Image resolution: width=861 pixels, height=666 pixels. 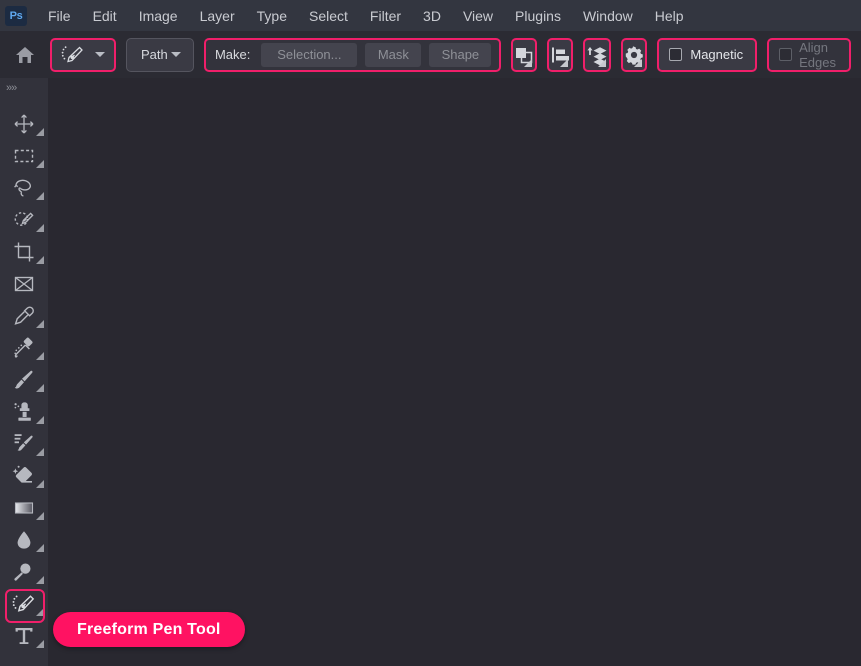 What do you see at coordinates (158, 16) in the screenshot?
I see `menu-image: Image` at bounding box center [158, 16].